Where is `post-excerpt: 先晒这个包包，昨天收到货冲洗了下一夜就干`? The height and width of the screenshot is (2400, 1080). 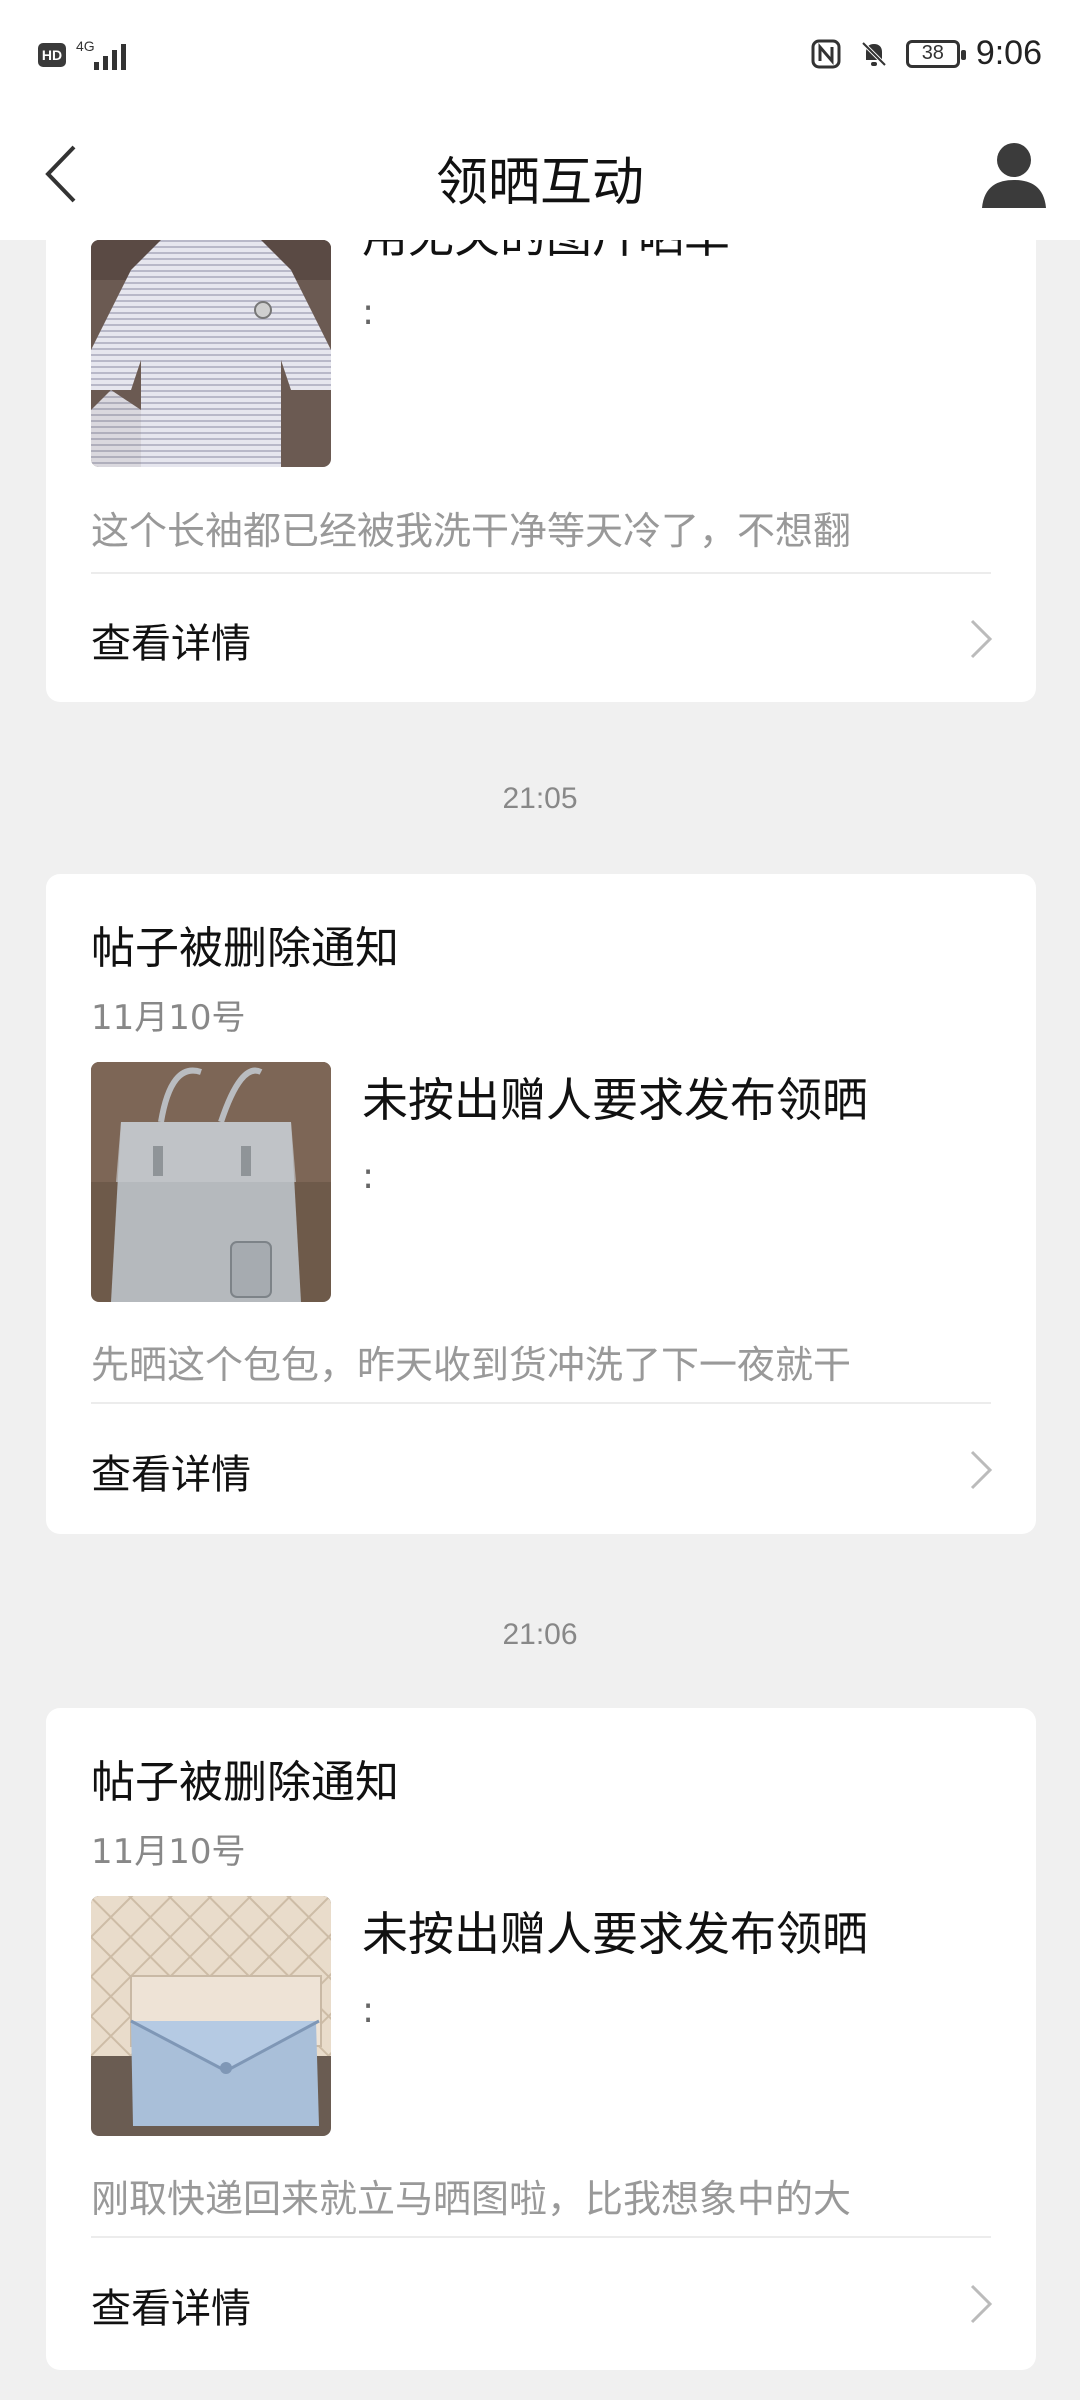
post-excerpt: 先晒这个包包，昨天收到货冲洗了下一夜就干 is located at coordinates (471, 1365).